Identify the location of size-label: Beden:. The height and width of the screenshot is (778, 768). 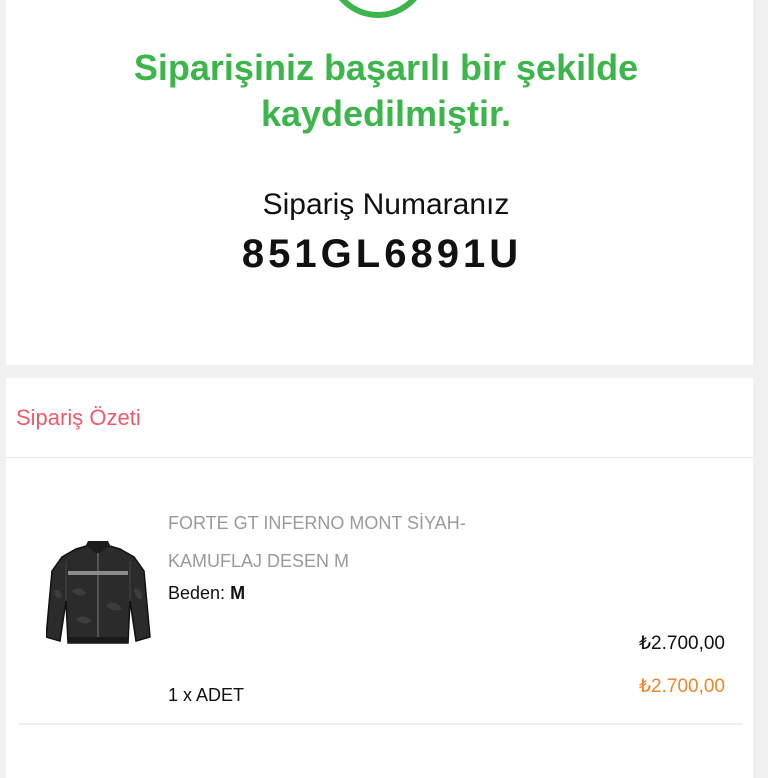
(197, 593).